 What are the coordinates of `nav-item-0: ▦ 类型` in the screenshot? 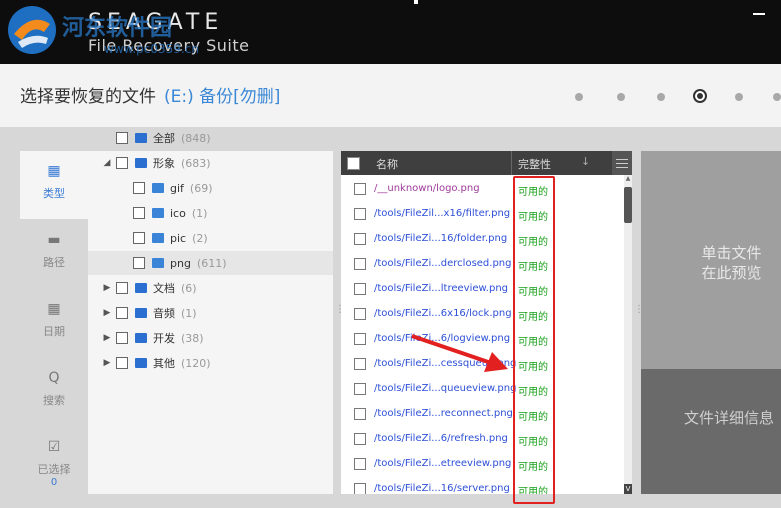 It's located at (54, 185).